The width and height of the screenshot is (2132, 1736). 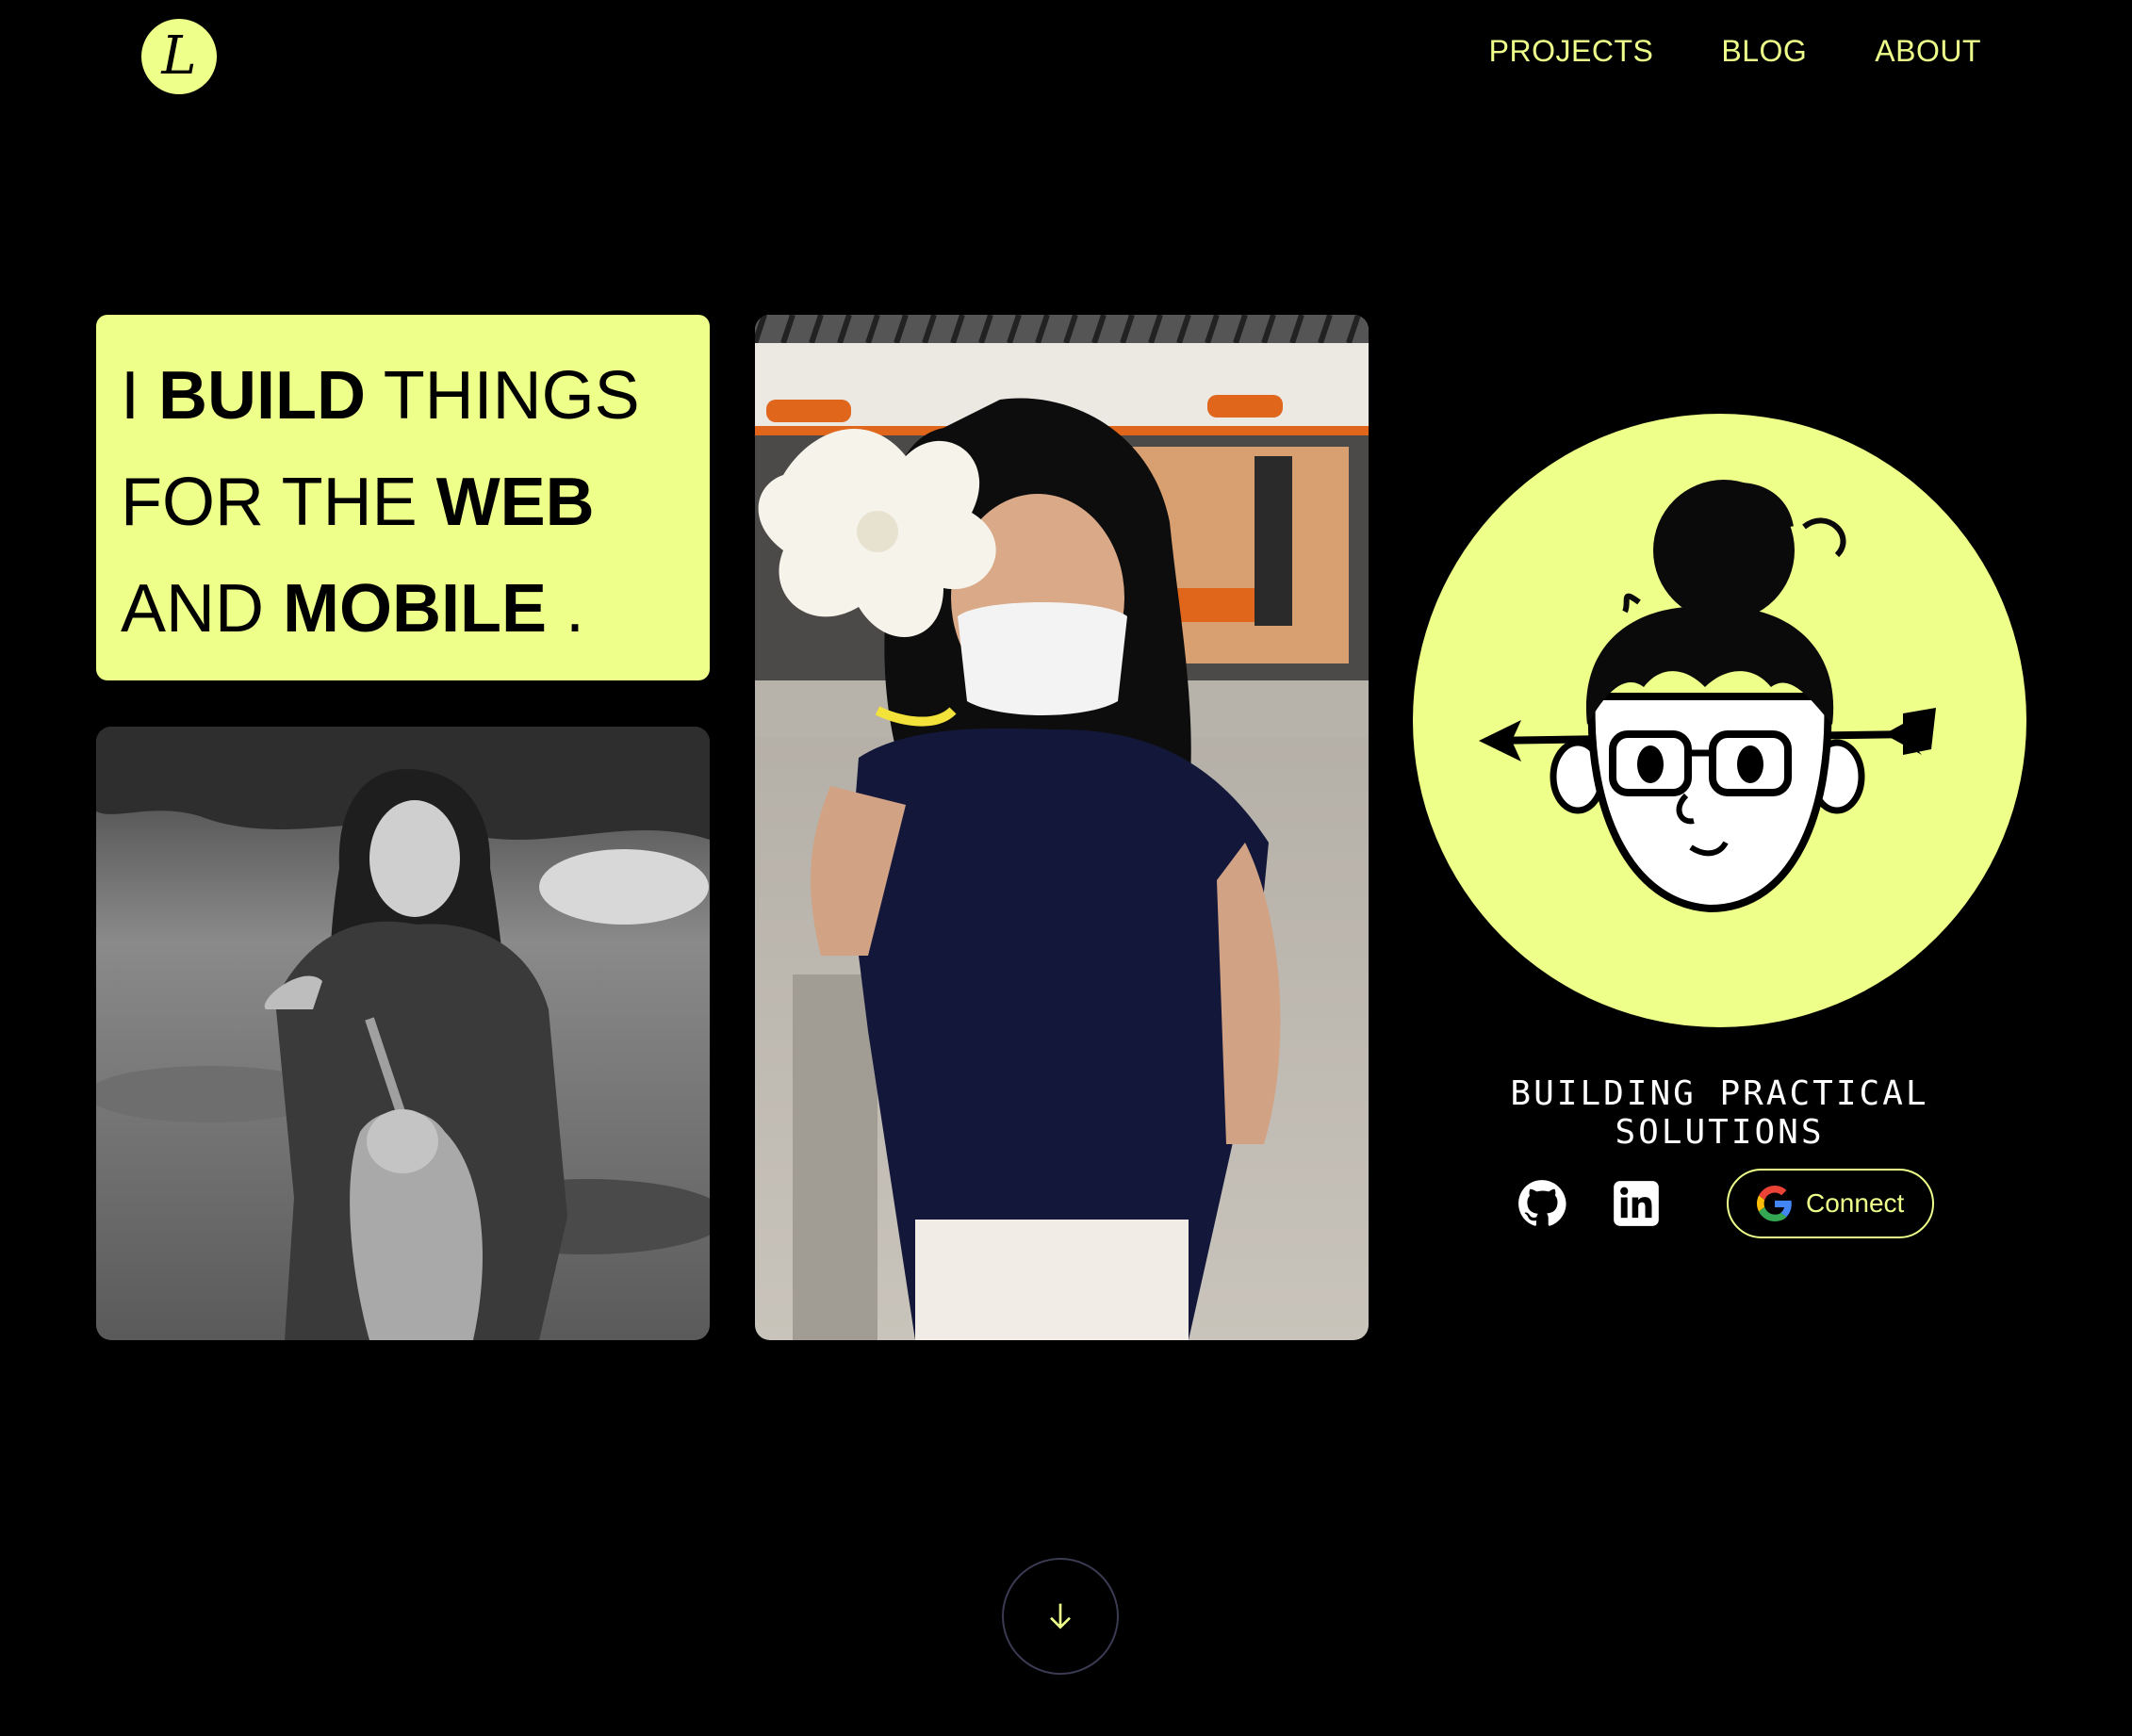 I want to click on headline-text: AND, so click(x=203, y=609).